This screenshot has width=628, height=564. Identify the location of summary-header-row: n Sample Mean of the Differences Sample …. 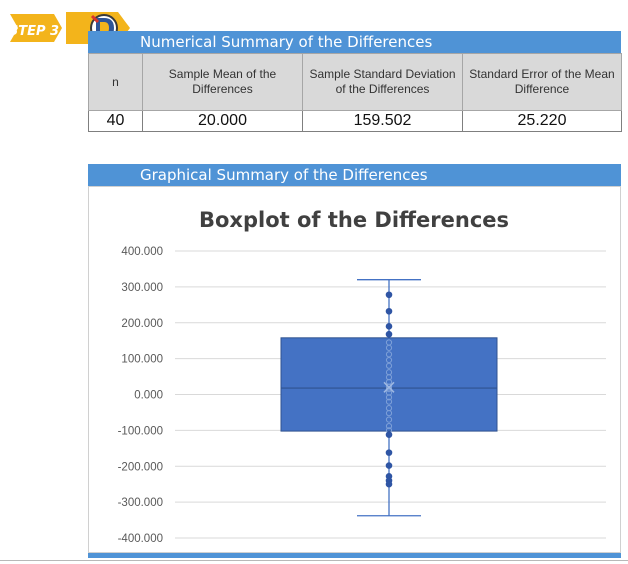
(355, 82).